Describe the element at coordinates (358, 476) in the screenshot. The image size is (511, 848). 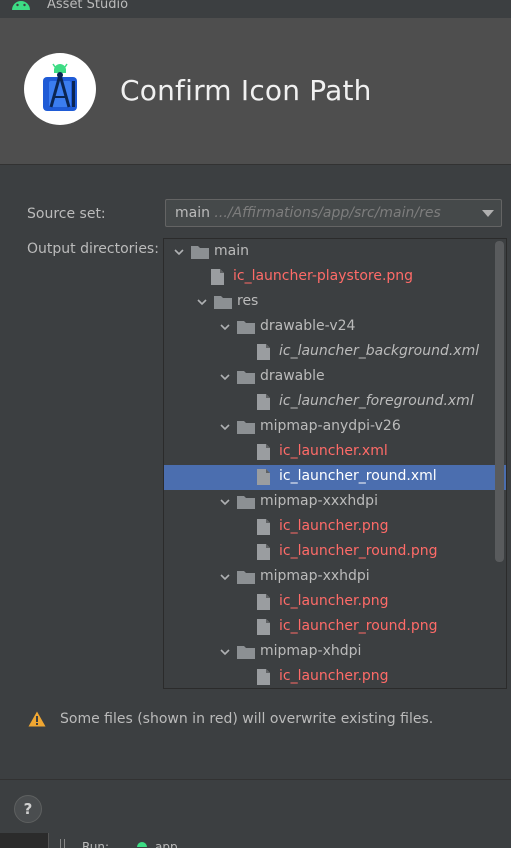
I see `file-name: ic_launcher_round.xml` at that location.